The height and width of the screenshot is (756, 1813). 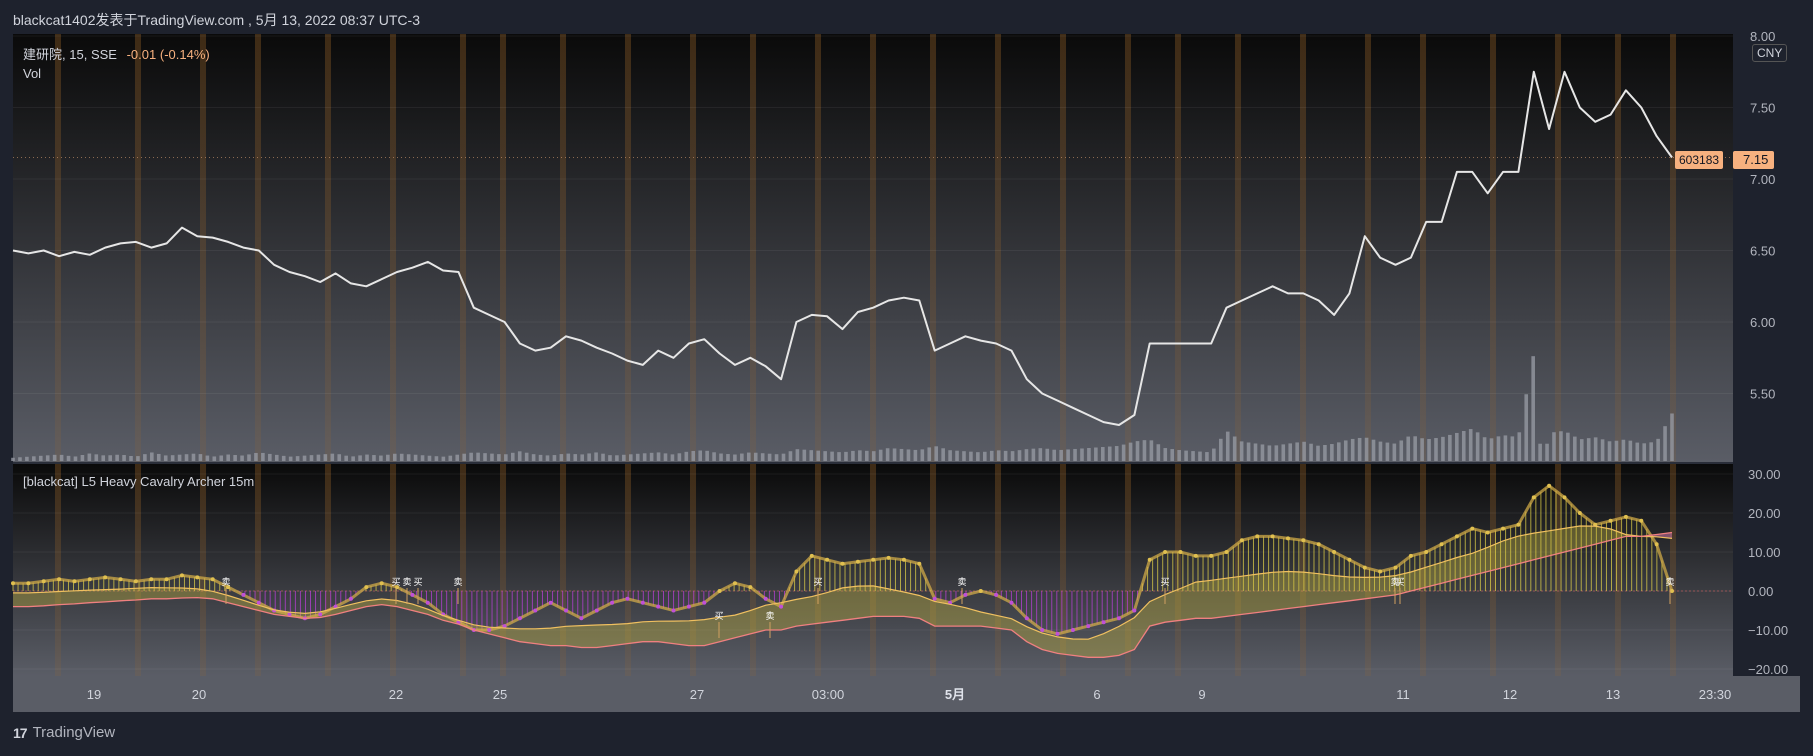 What do you see at coordinates (32, 73) in the screenshot?
I see `vol-legend: Vol` at bounding box center [32, 73].